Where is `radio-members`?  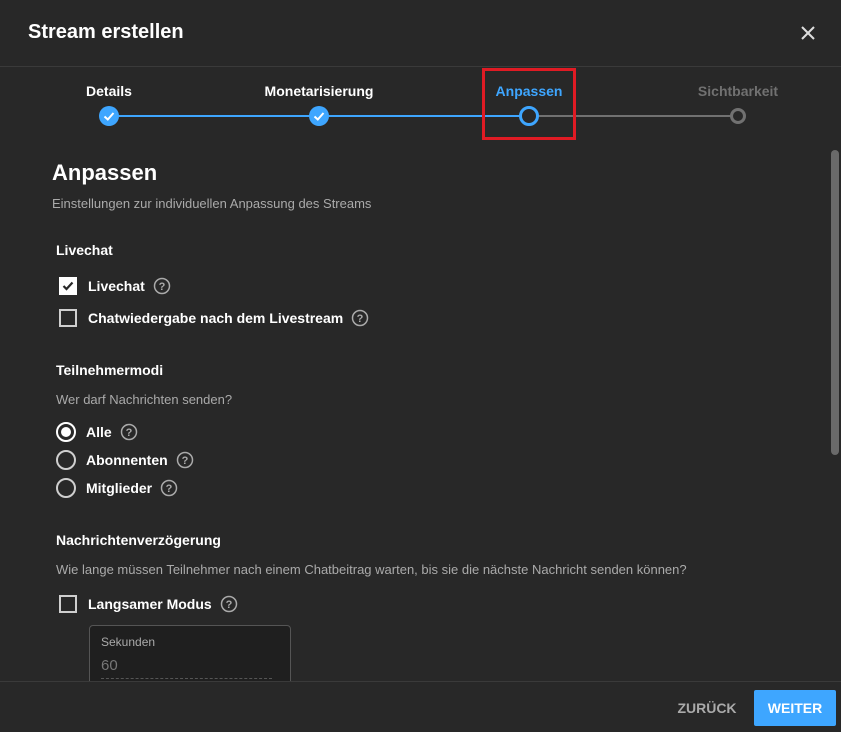
radio-members is located at coordinates (66, 488).